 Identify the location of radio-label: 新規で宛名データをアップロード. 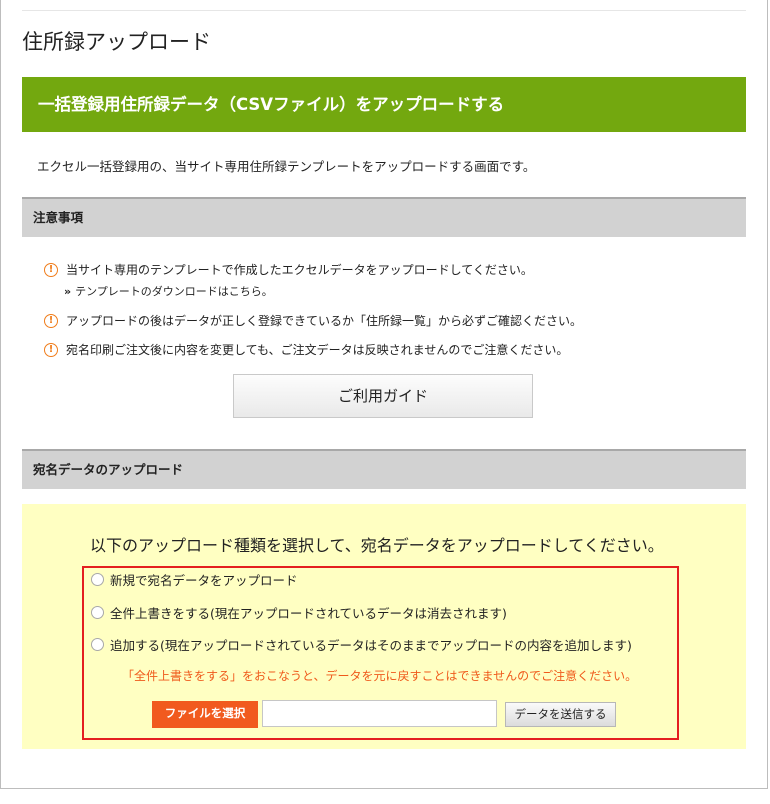
(204, 579).